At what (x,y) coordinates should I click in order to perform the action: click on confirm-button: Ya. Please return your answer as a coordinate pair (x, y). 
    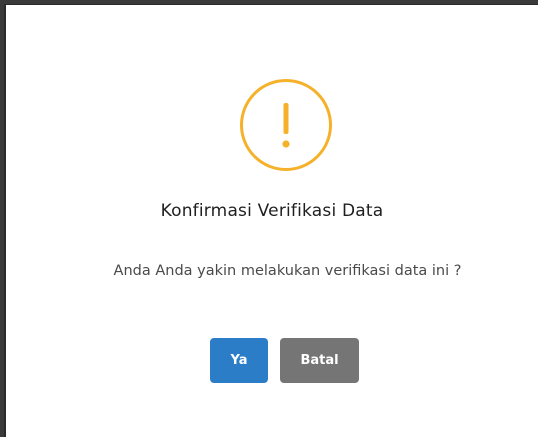
    Looking at the image, I should click on (239, 360).